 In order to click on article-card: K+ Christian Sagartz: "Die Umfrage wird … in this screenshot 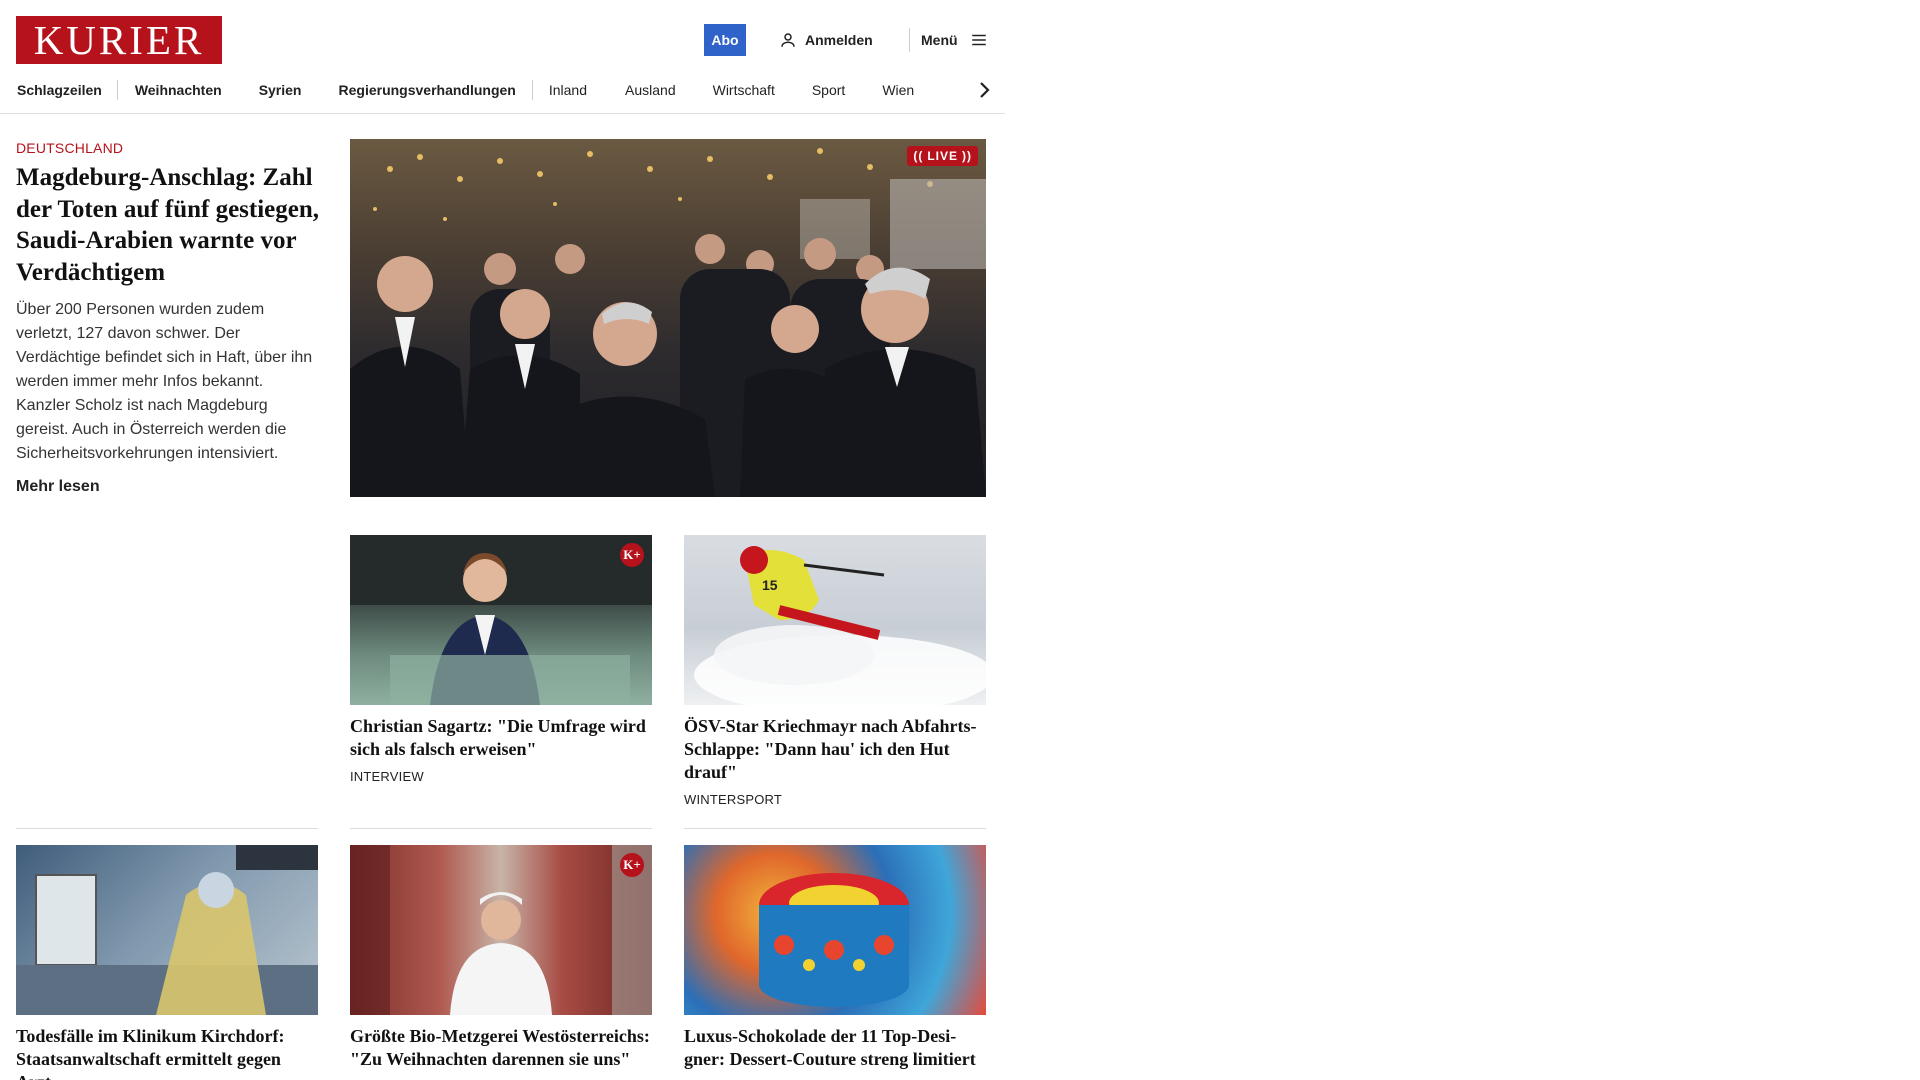, I will do `click(501, 659)`.